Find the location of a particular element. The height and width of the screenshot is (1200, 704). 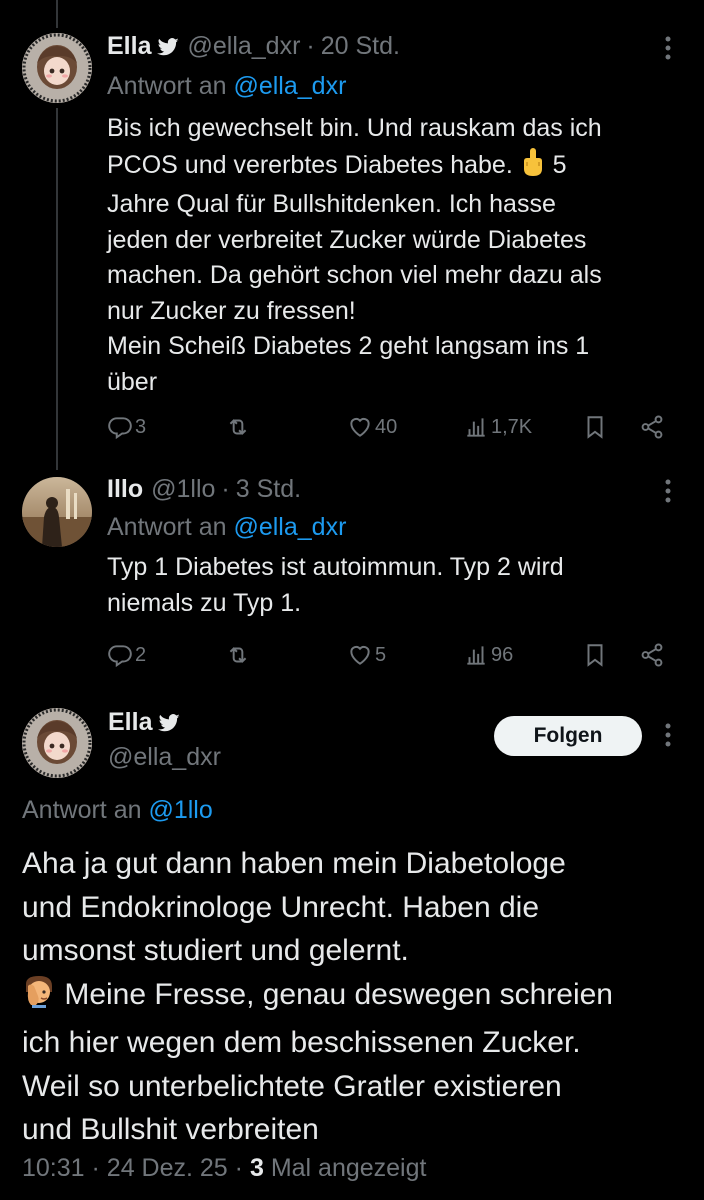

main-author-row: Ella is located at coordinates (144, 722).